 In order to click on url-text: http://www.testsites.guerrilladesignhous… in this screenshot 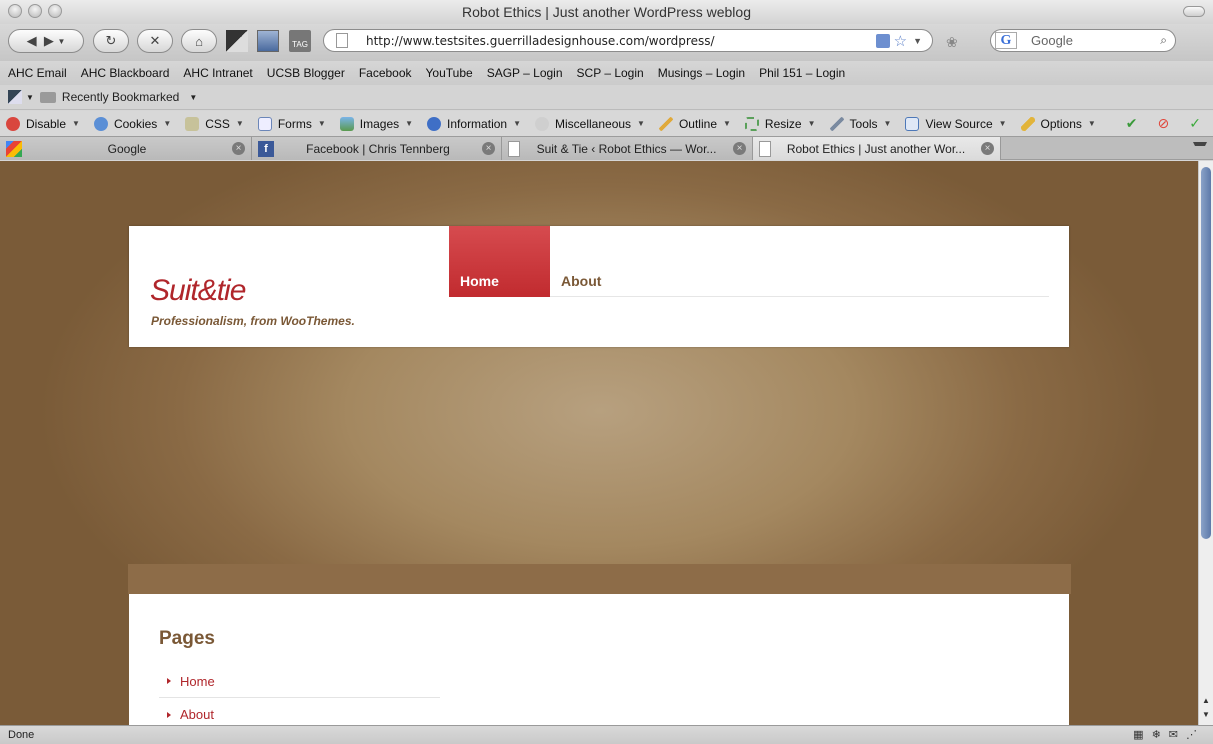, I will do `click(621, 41)`.